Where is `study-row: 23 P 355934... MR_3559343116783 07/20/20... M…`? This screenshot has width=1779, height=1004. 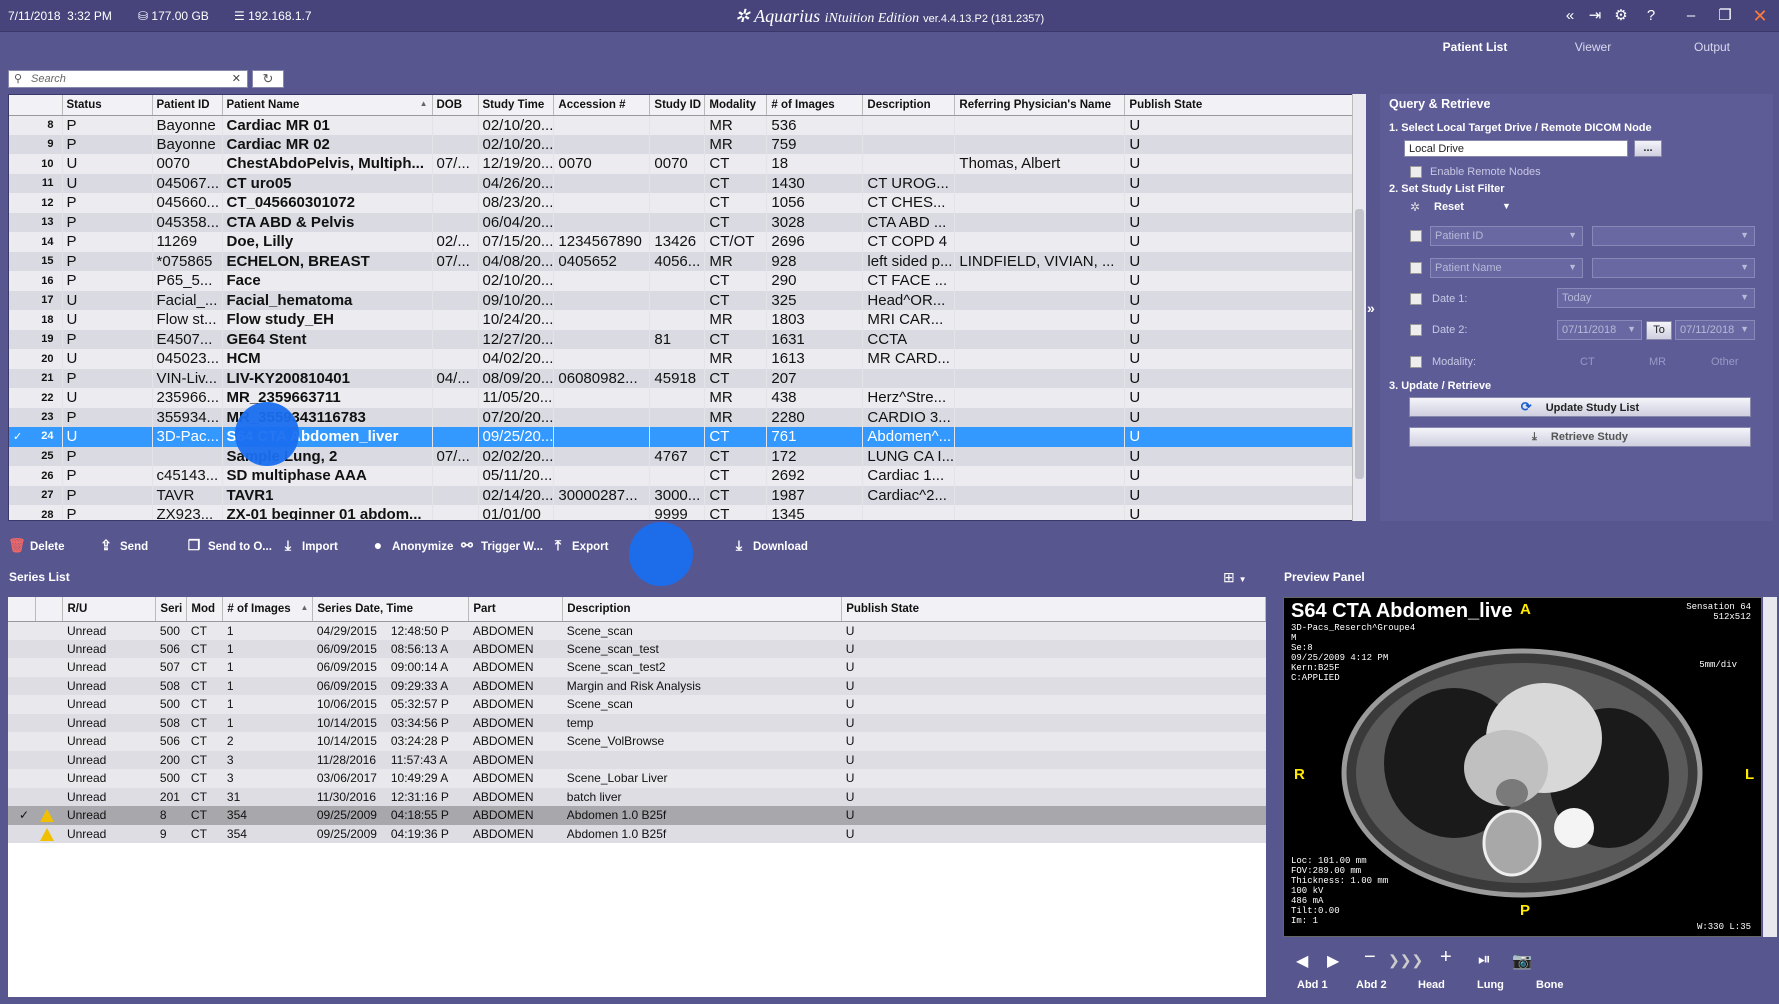 study-row: 23 P 355934... MR_3559343116783 07/20/20... M… is located at coordinates (682, 417).